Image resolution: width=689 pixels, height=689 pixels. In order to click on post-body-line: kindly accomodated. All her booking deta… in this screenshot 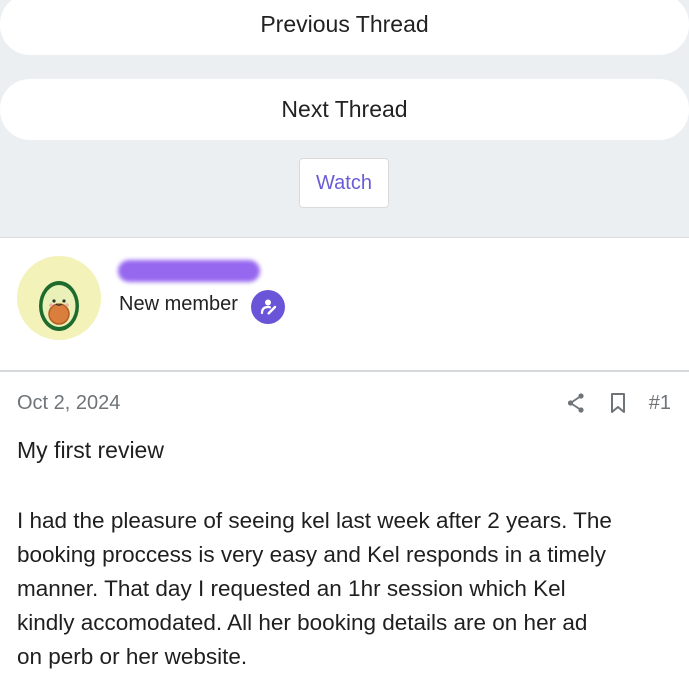, I will do `click(302, 622)`.